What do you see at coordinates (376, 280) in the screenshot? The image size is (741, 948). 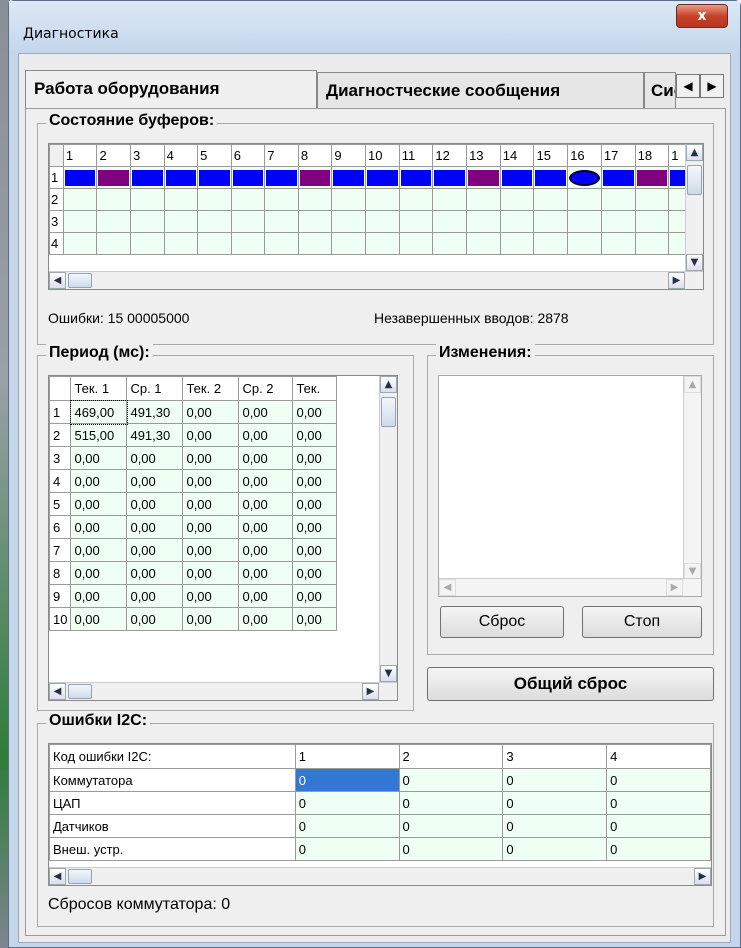 I see `buffers-hscrollbar: ◀ ▶` at bounding box center [376, 280].